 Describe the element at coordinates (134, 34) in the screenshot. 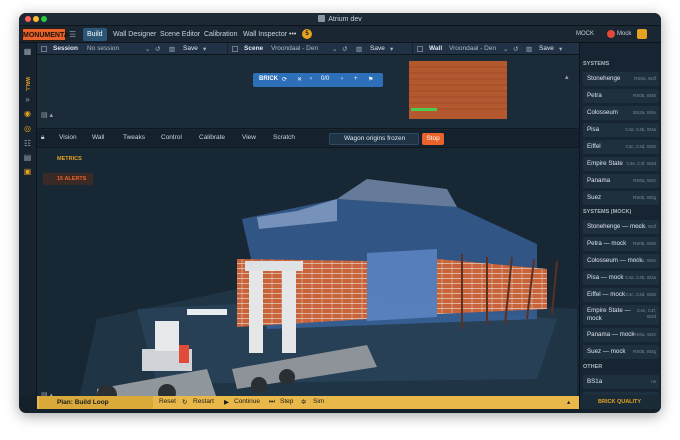

I see `tab-wall-designer: Wall Designer` at that location.